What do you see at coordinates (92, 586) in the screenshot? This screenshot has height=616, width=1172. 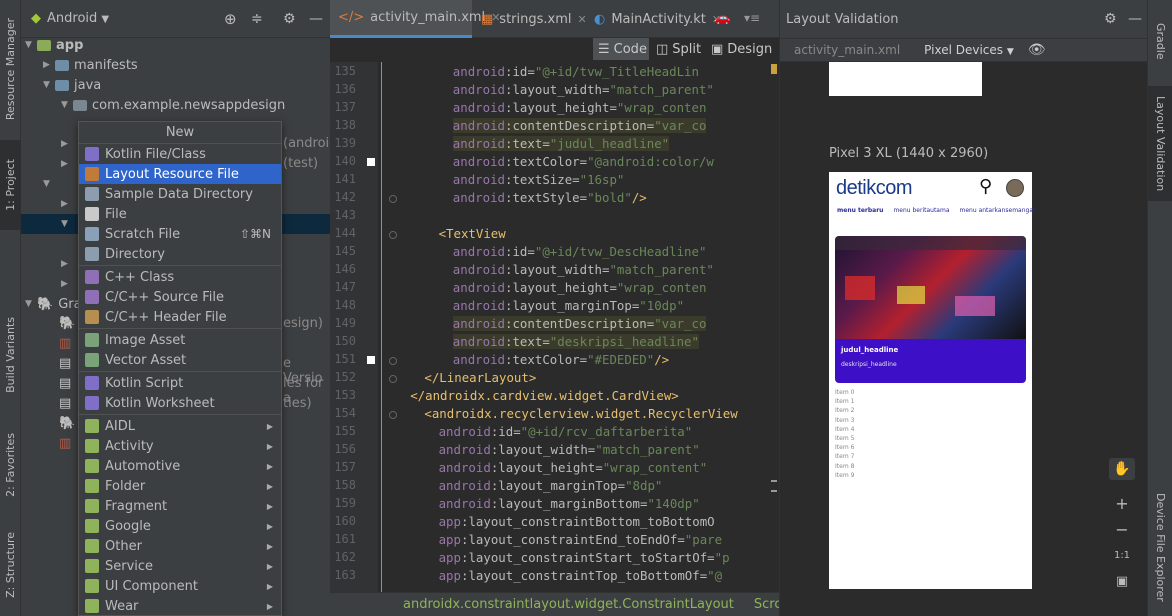 I see `android-icon` at bounding box center [92, 586].